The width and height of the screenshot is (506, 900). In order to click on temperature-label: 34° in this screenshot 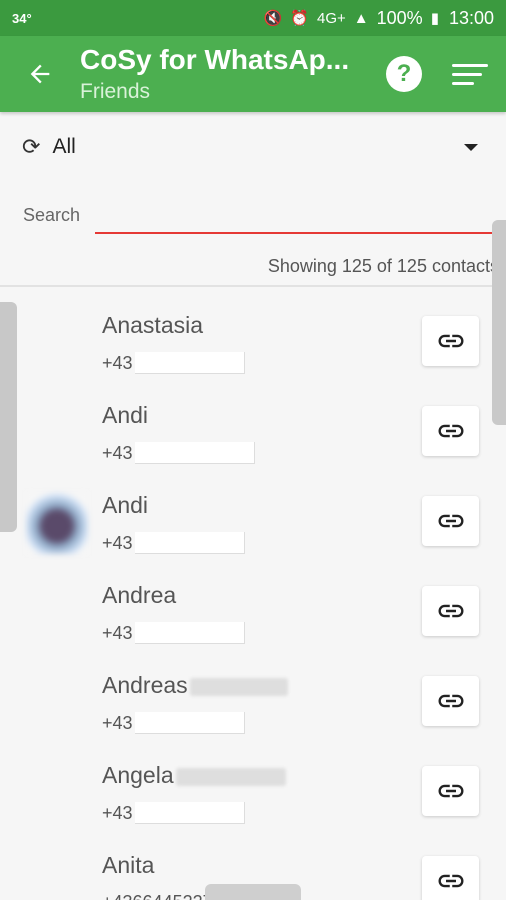, I will do `click(22, 18)`.